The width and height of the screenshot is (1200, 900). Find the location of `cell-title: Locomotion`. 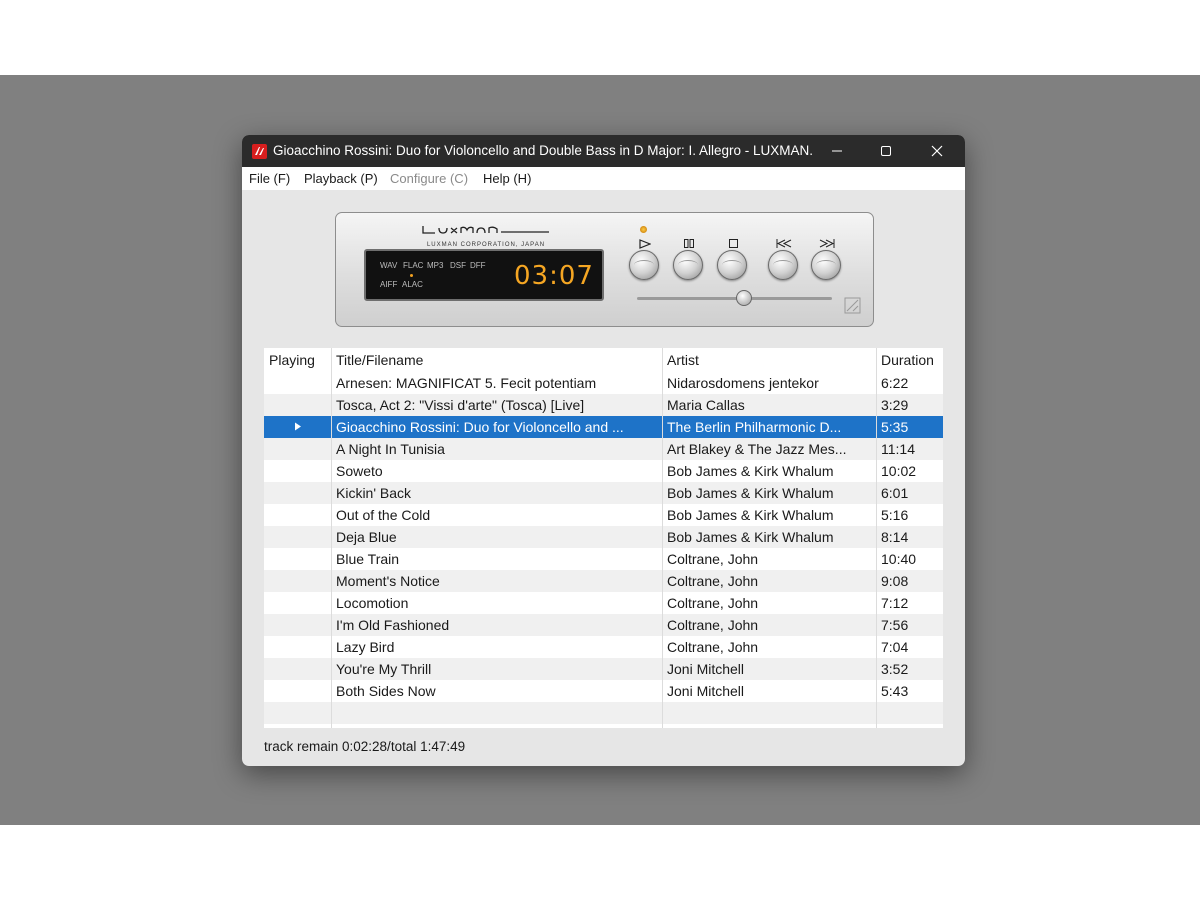

cell-title: Locomotion is located at coordinates (372, 603).